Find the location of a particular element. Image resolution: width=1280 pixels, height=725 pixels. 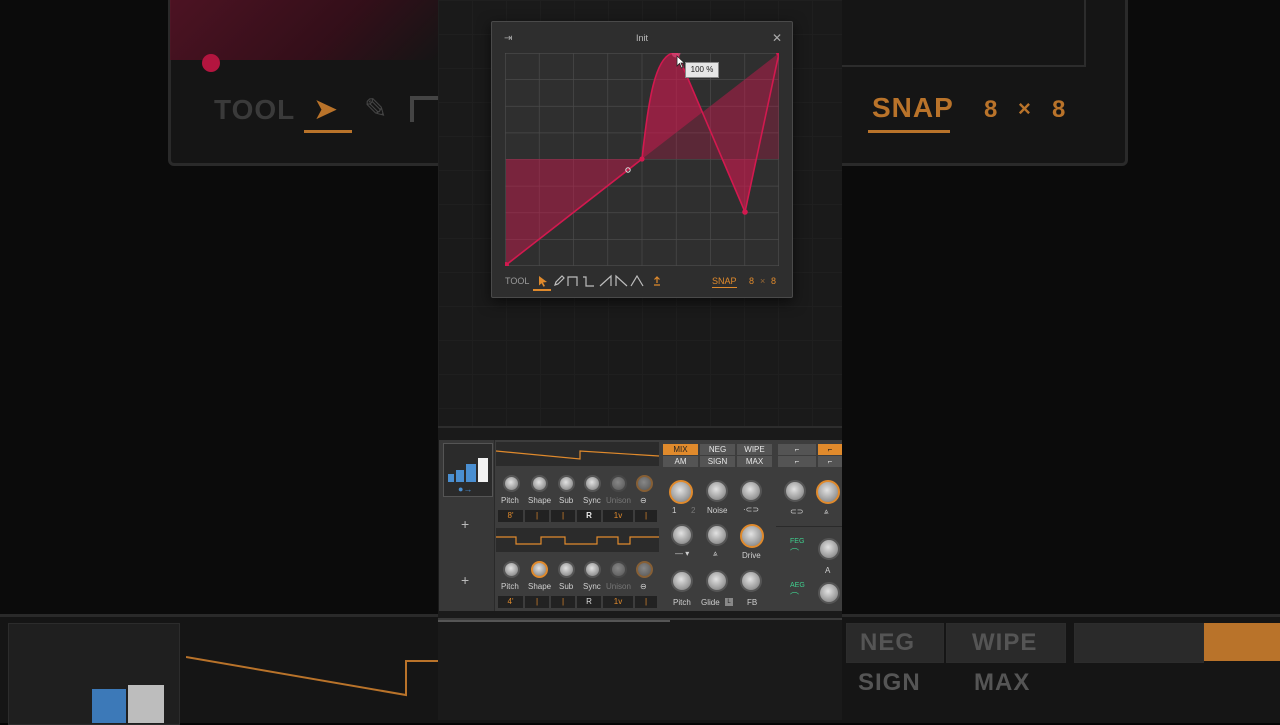

feg-amount-knob is located at coordinates (829, 549).